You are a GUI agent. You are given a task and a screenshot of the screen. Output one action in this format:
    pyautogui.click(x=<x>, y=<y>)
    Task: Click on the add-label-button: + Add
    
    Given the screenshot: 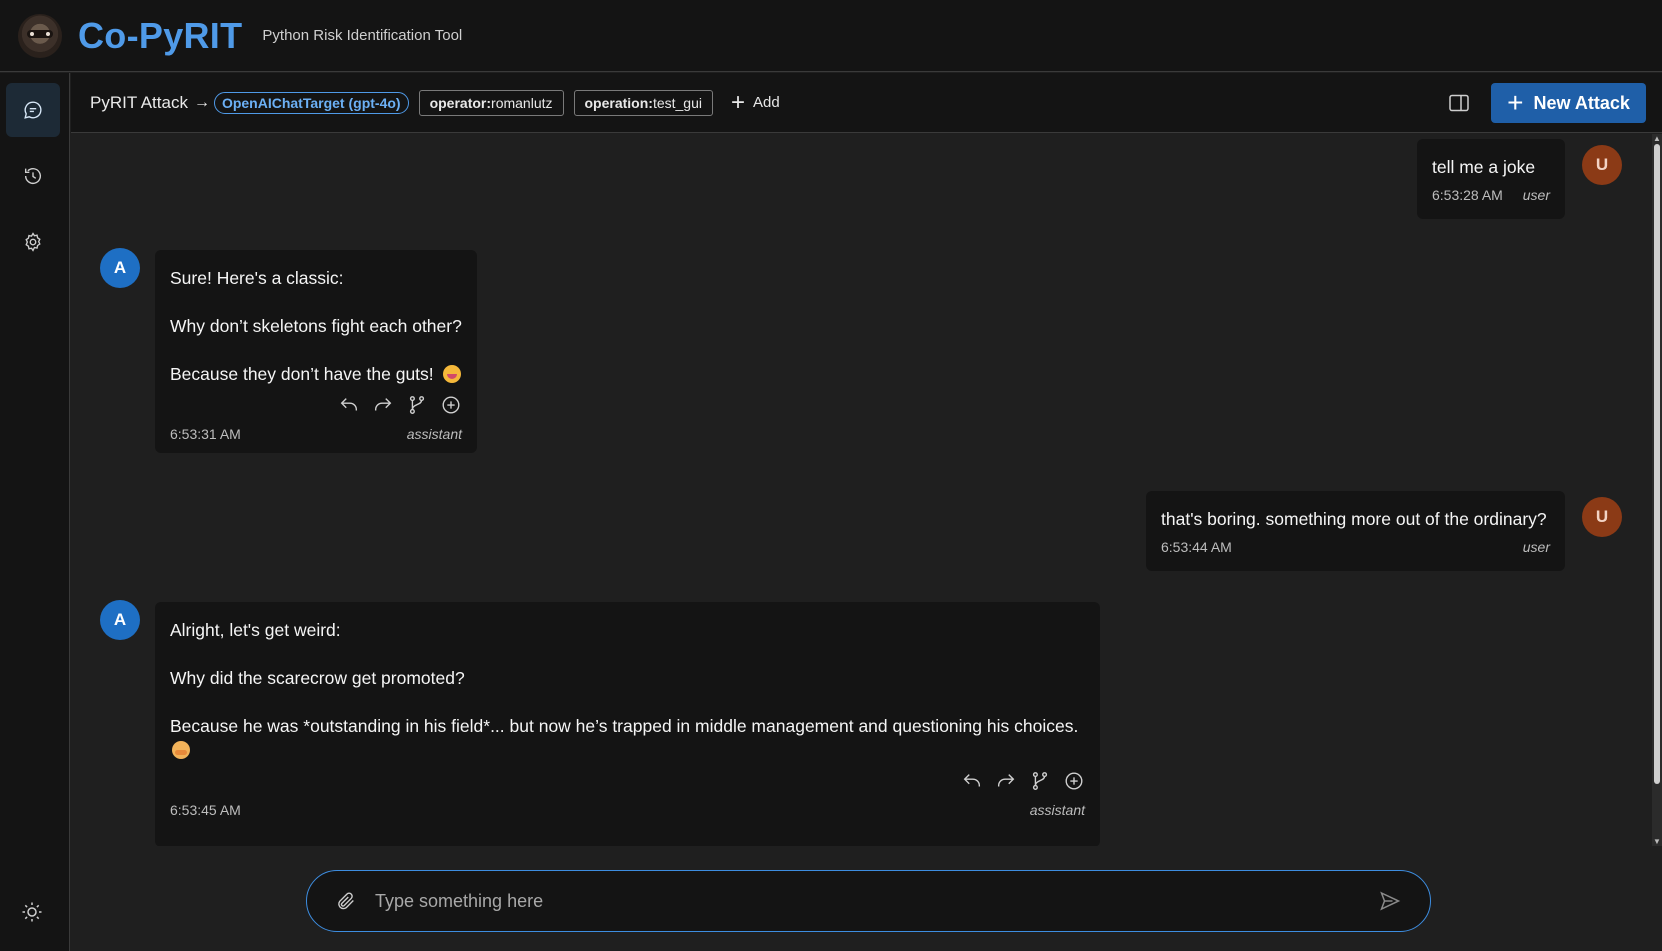 What is the action you would take?
    pyautogui.click(x=755, y=102)
    